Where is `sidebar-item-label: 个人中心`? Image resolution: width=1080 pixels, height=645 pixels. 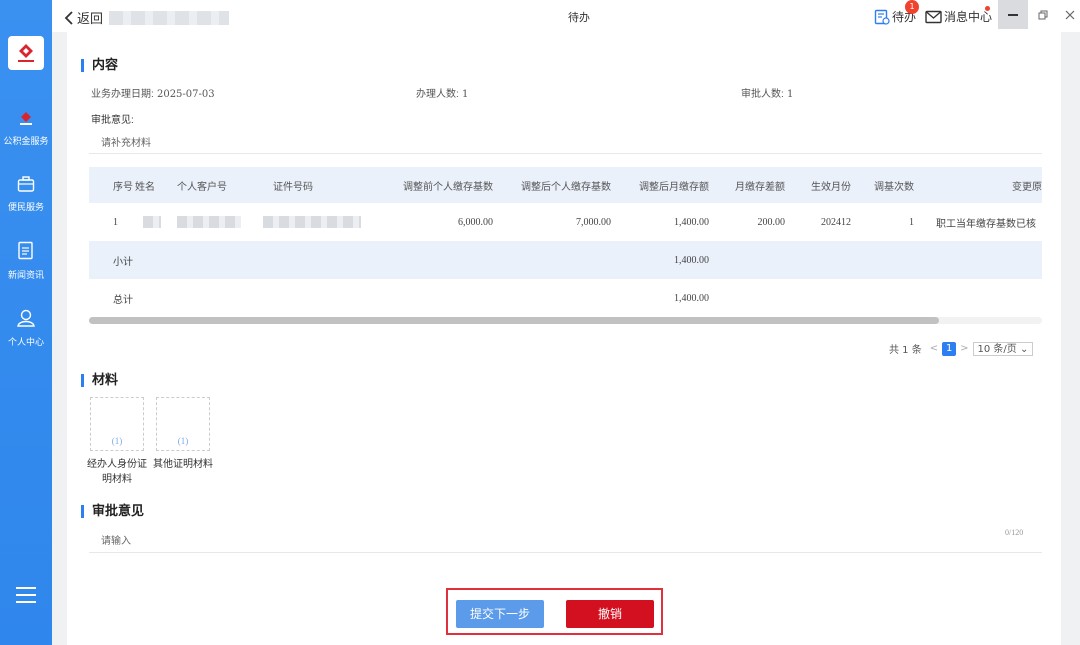
sidebar-item-label: 个人中心 is located at coordinates (25, 343).